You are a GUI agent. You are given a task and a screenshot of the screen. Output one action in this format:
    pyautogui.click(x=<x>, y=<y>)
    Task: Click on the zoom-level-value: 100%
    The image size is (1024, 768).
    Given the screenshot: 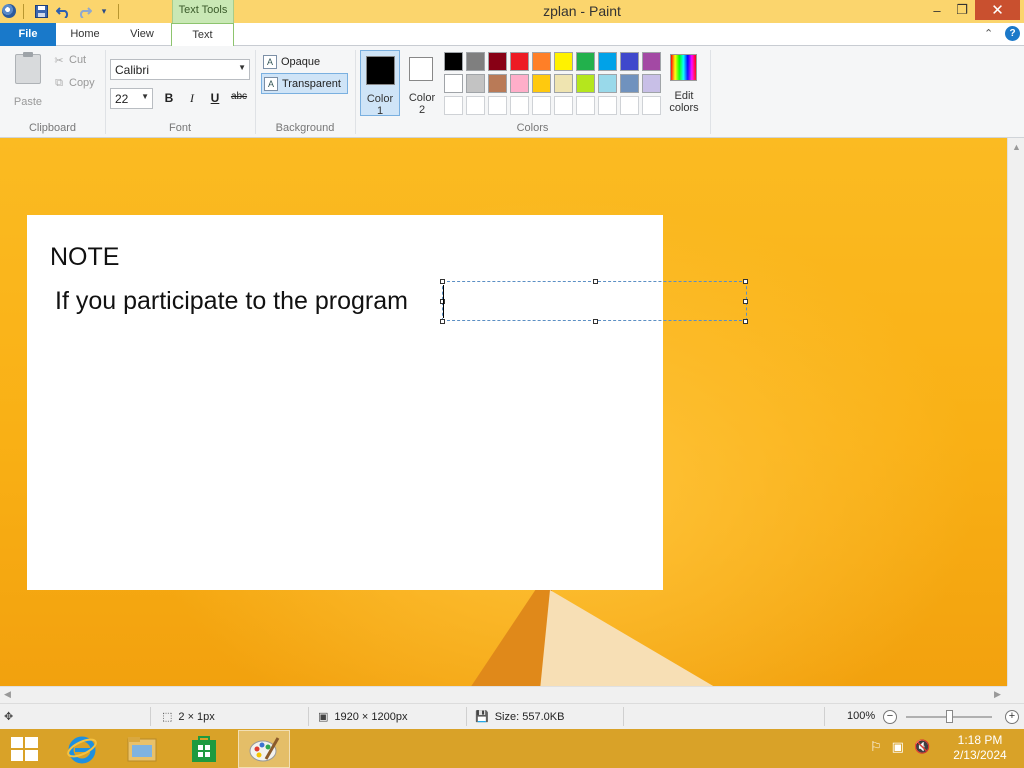 What is the action you would take?
    pyautogui.click(x=861, y=716)
    